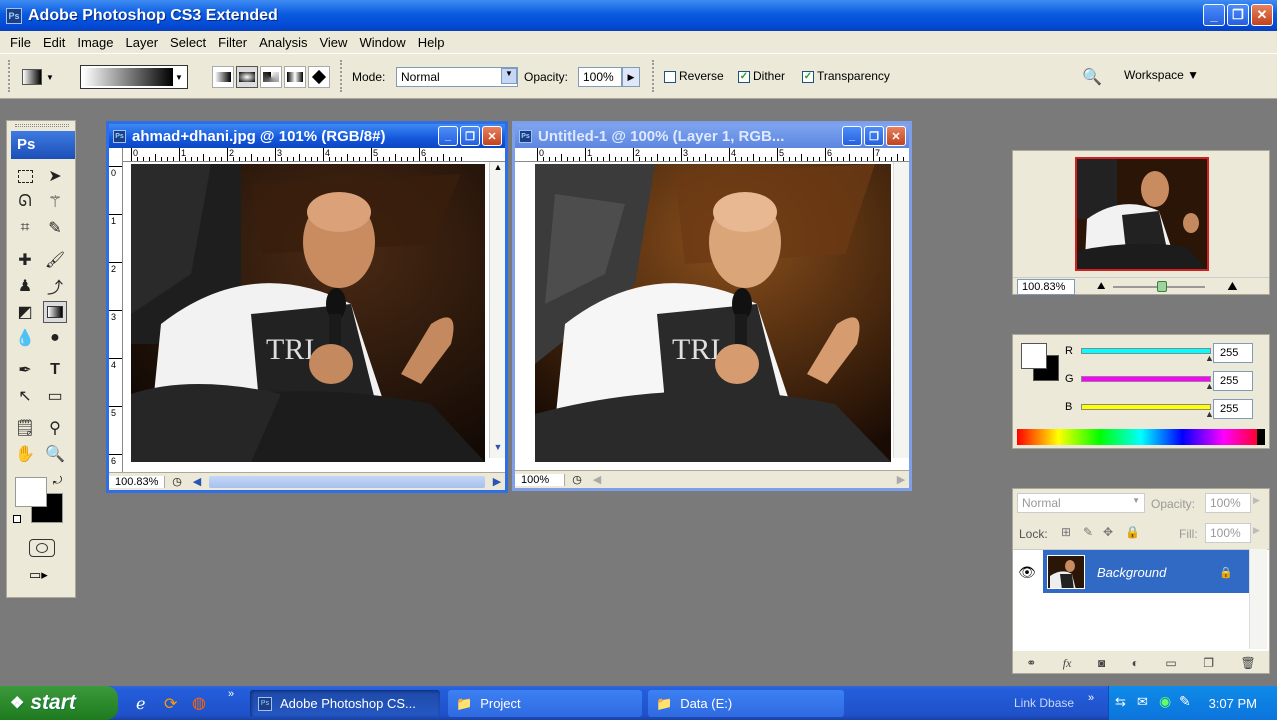 This screenshot has width=1277, height=720. I want to click on doc2-maximize-button: ❐, so click(874, 136).